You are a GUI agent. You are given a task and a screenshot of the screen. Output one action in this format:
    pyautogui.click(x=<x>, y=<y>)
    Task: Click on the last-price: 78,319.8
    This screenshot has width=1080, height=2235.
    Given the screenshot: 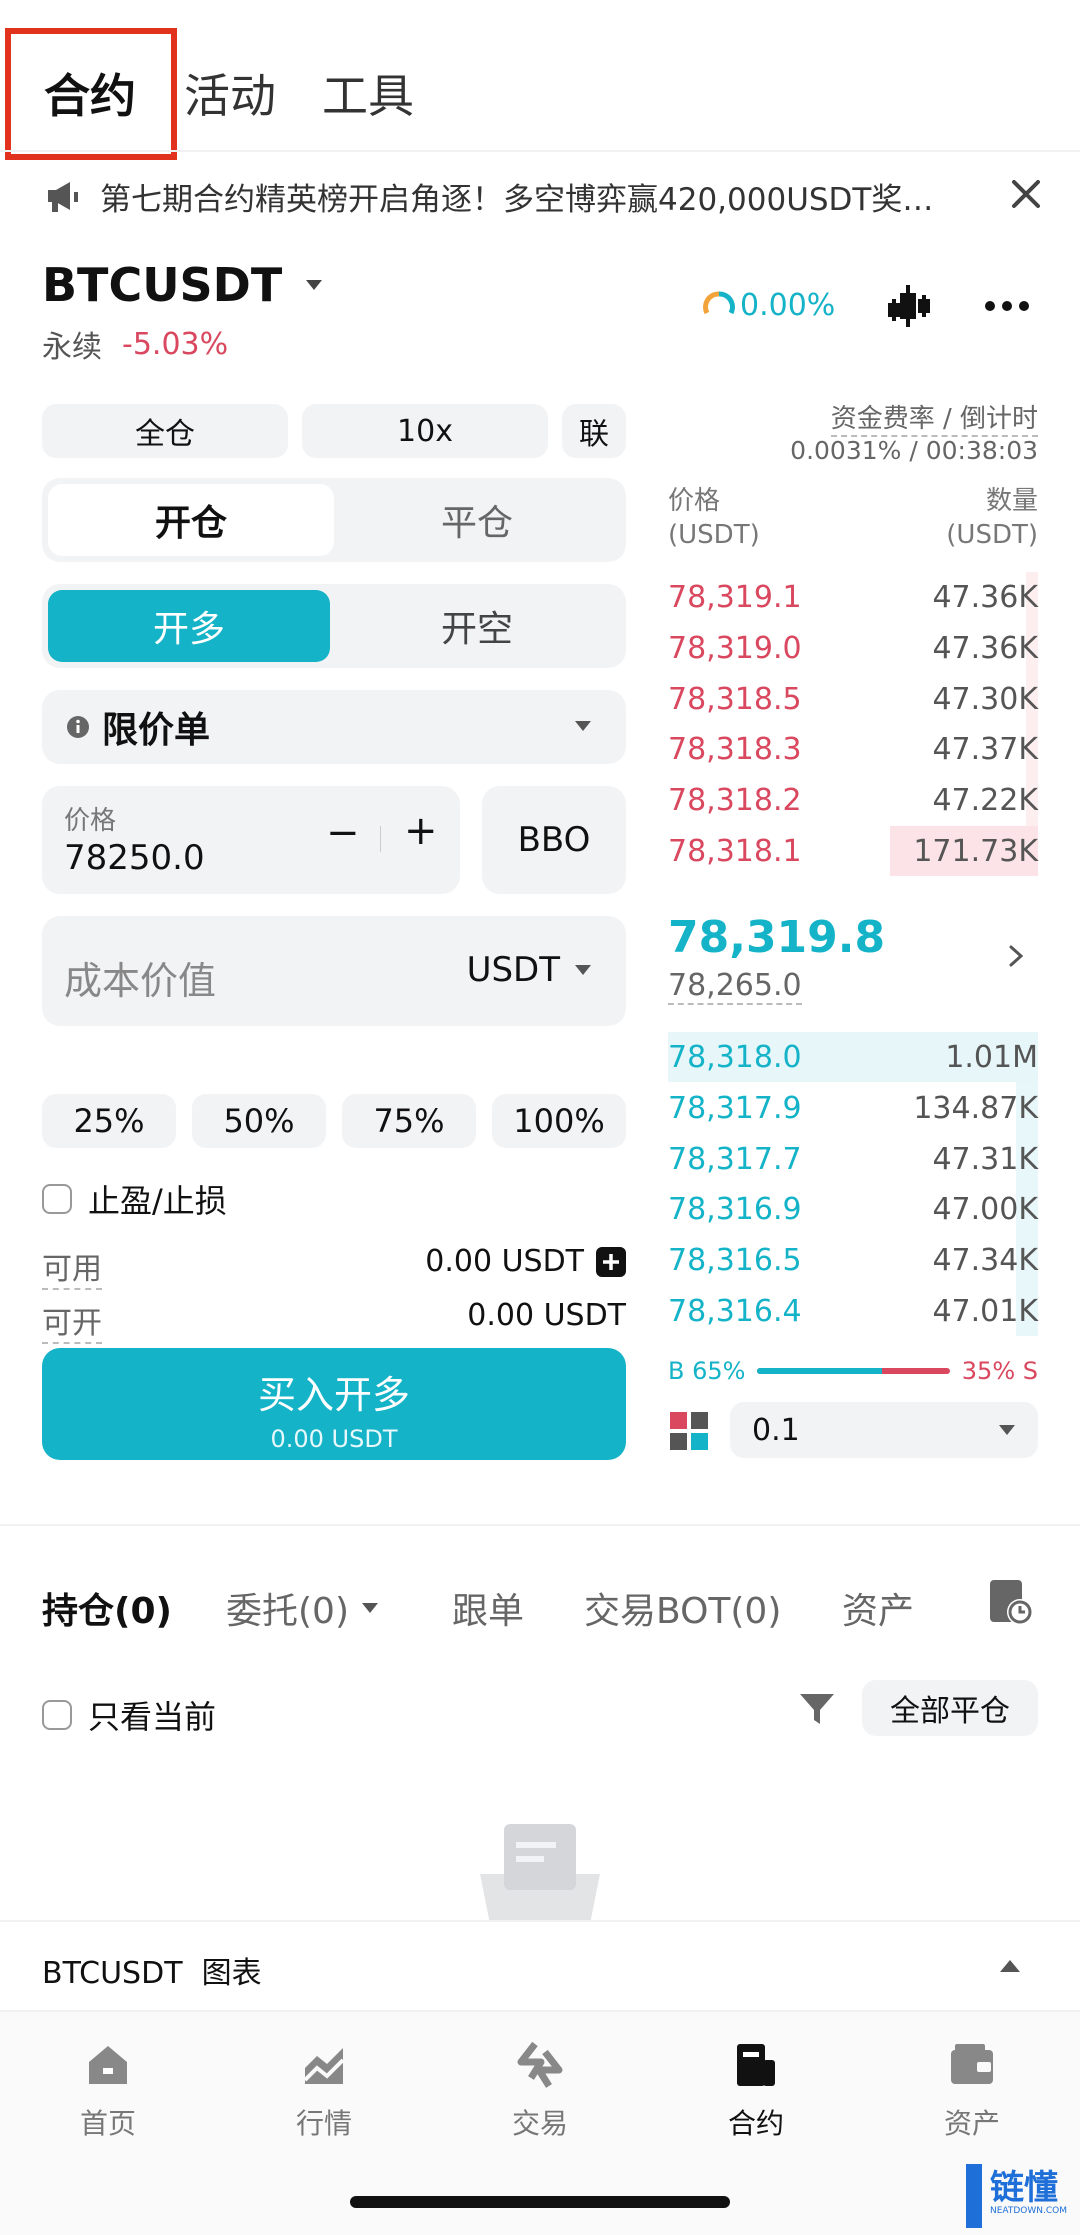 What is the action you would take?
    pyautogui.click(x=777, y=937)
    